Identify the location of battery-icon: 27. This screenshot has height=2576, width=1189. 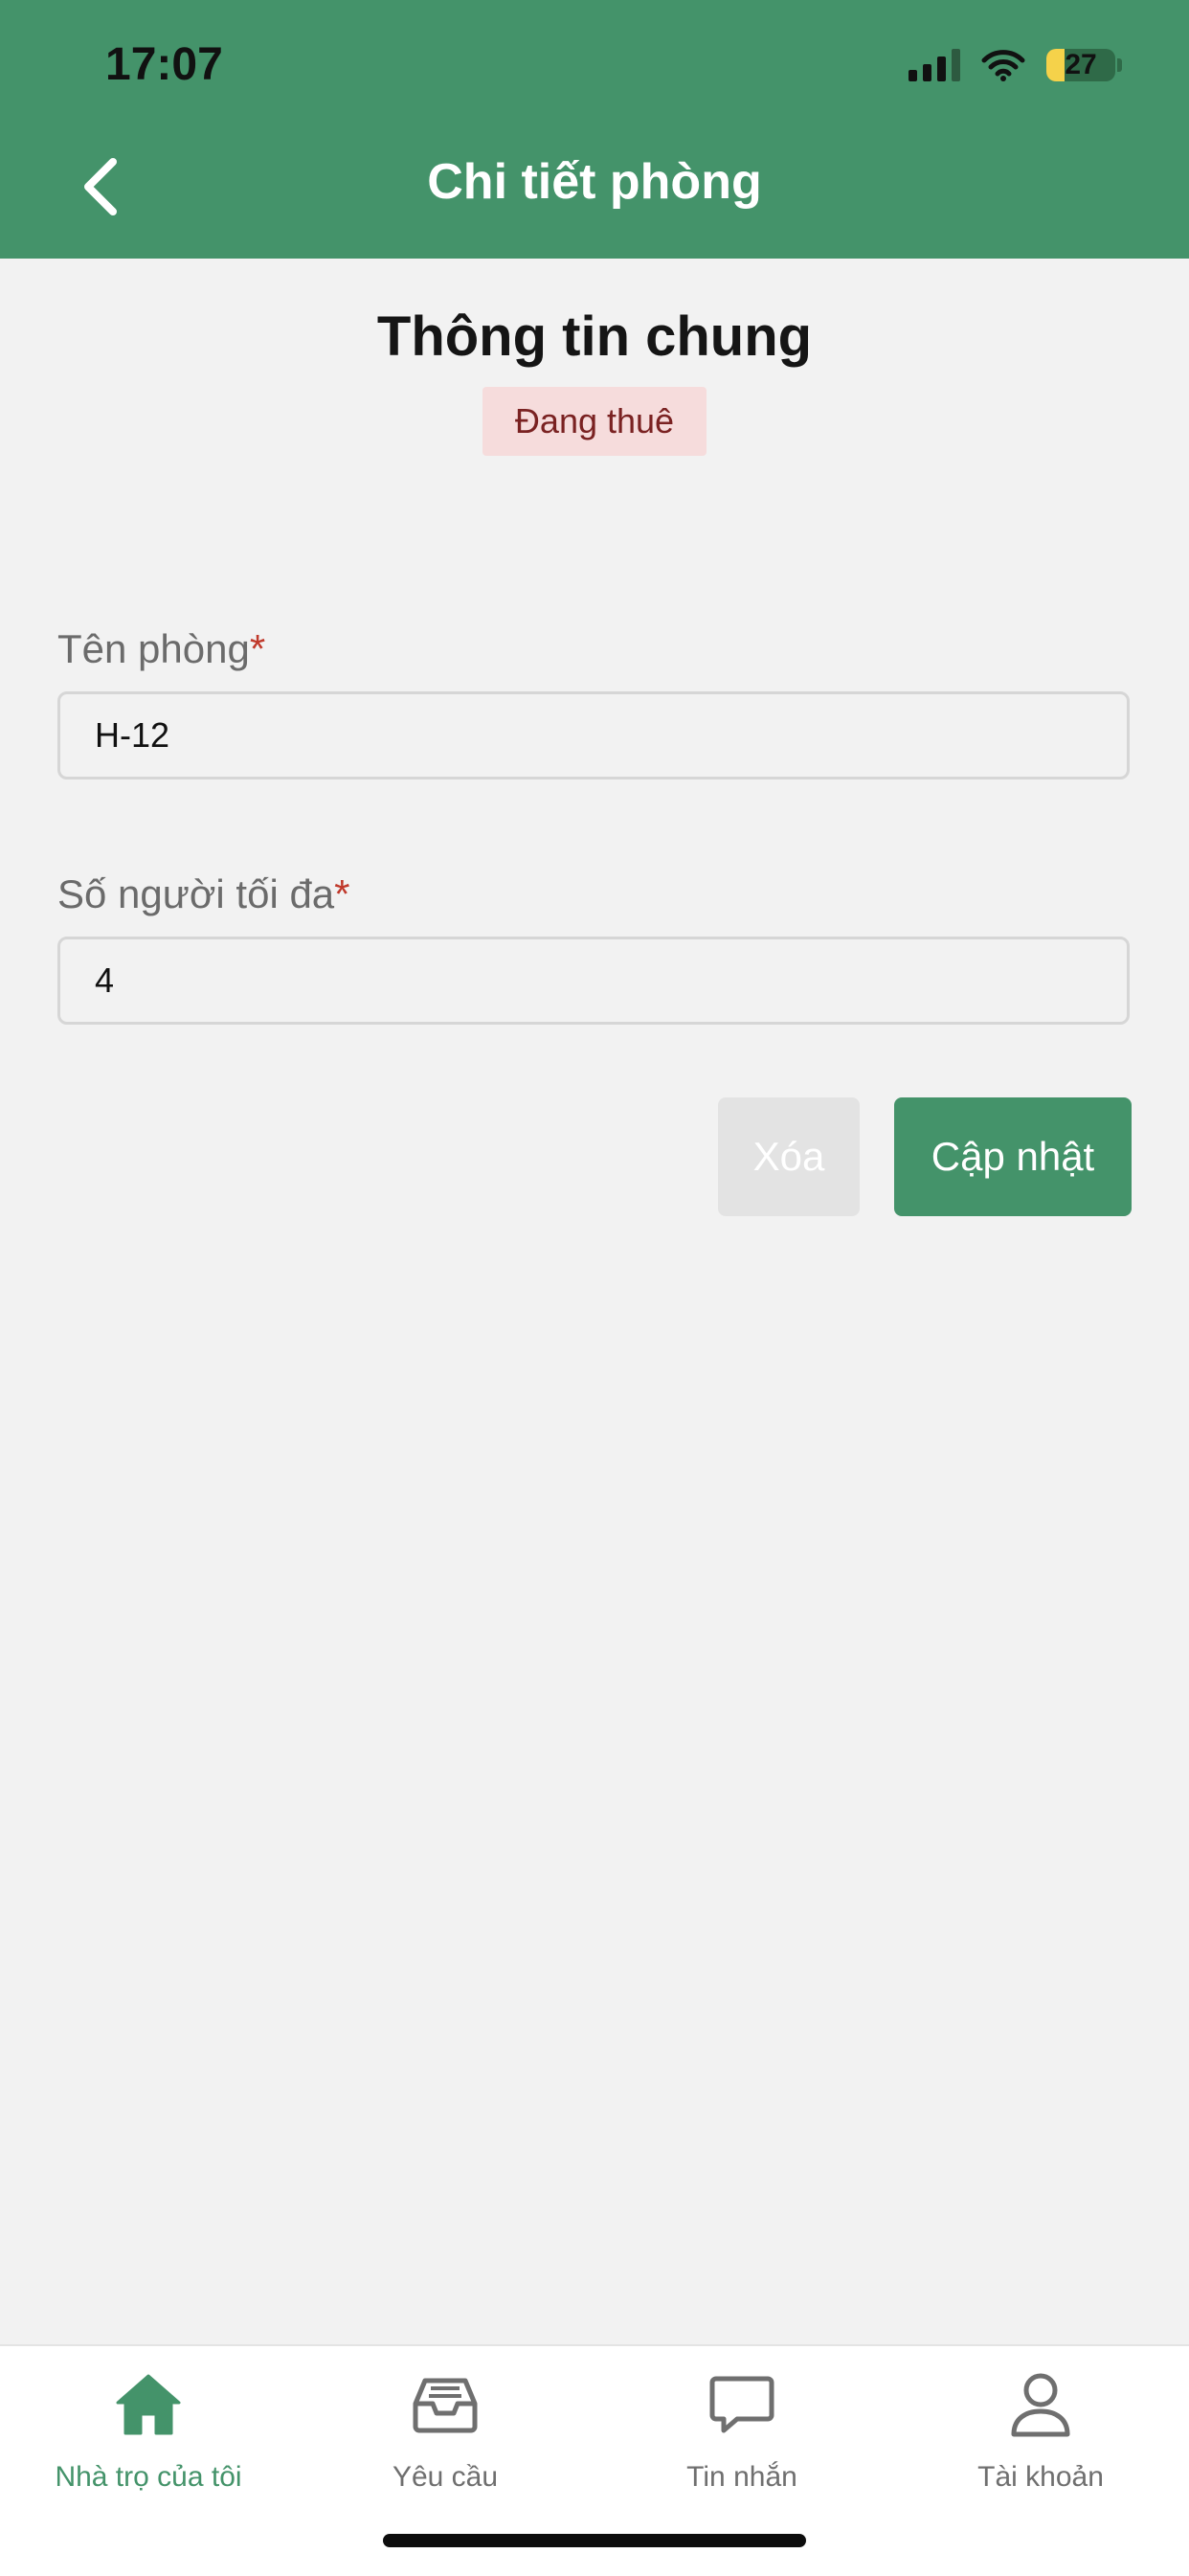
(1080, 65).